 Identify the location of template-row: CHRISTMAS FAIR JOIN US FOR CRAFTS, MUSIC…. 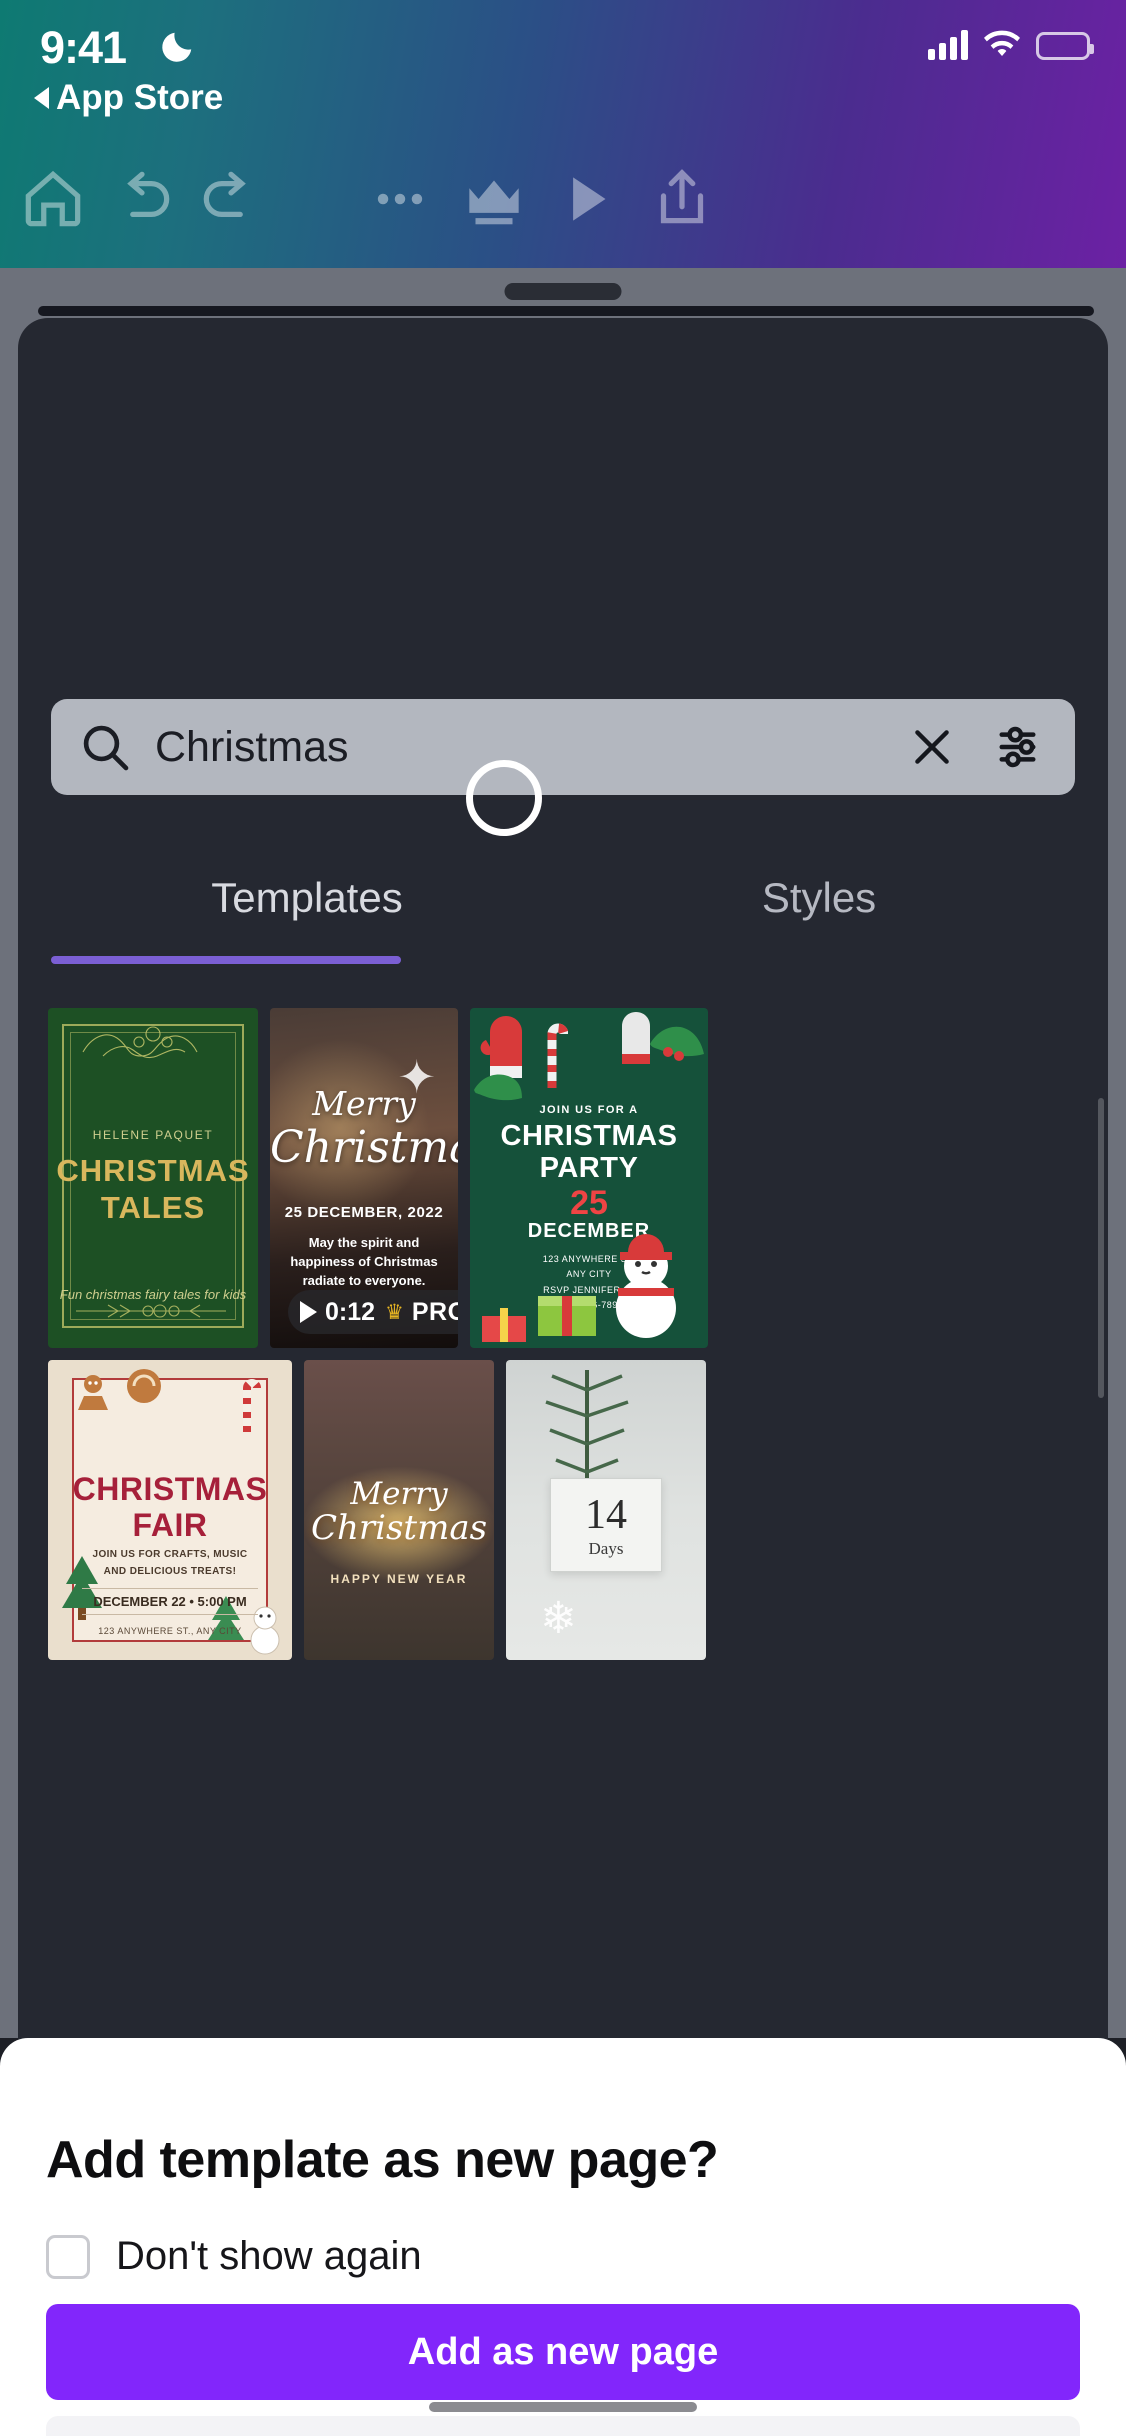
(578, 1510).